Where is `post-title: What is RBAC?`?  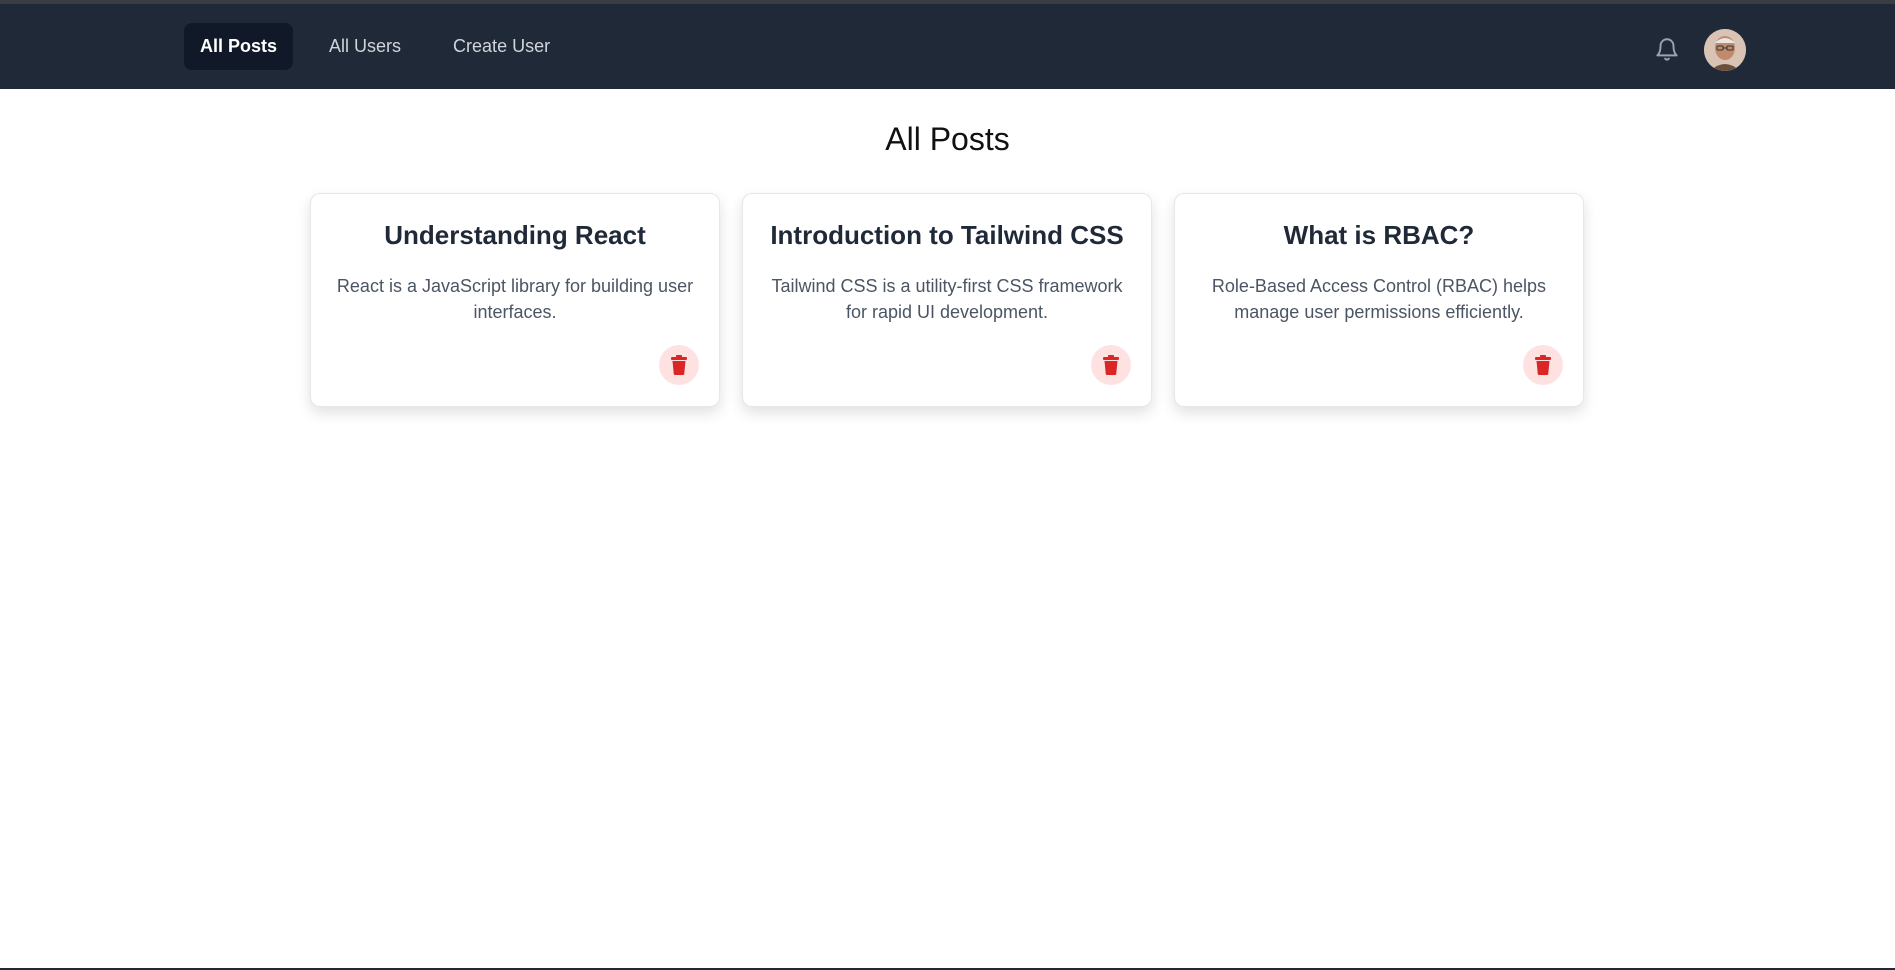
post-title: What is RBAC? is located at coordinates (1379, 235).